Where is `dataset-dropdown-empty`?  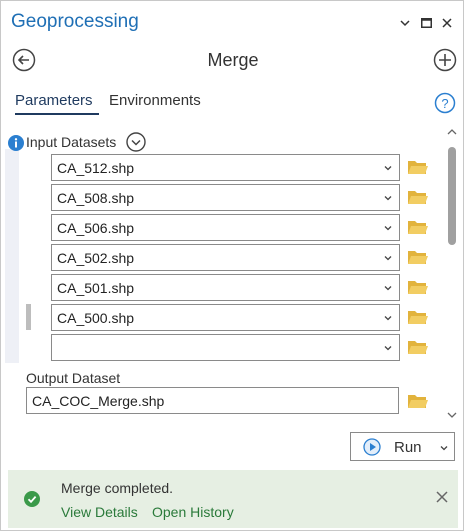
dataset-dropdown-empty is located at coordinates (225, 347).